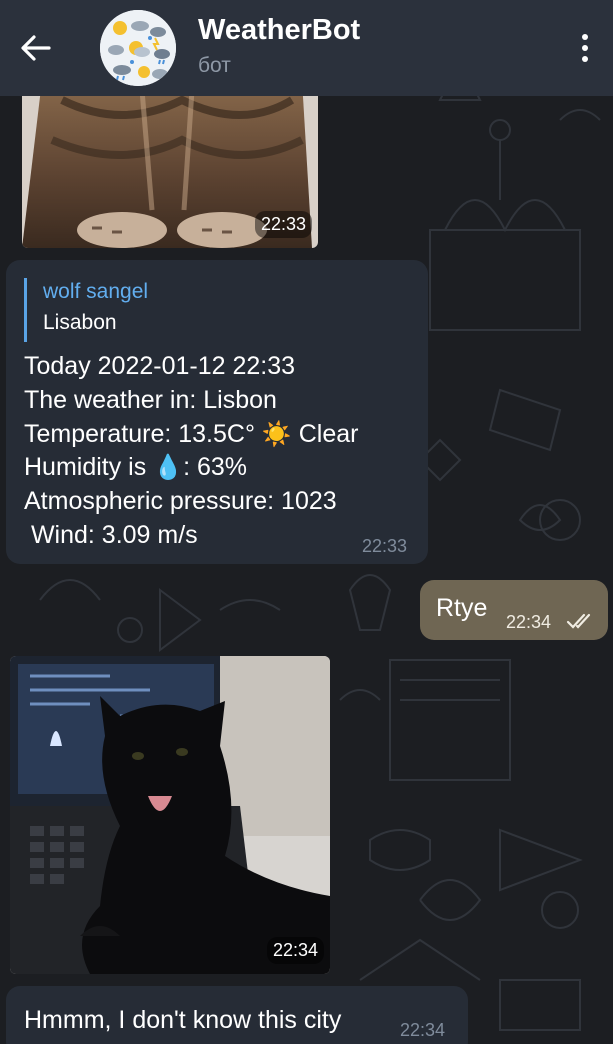 The height and width of the screenshot is (1044, 613). I want to click on bot-avatar, so click(138, 48).